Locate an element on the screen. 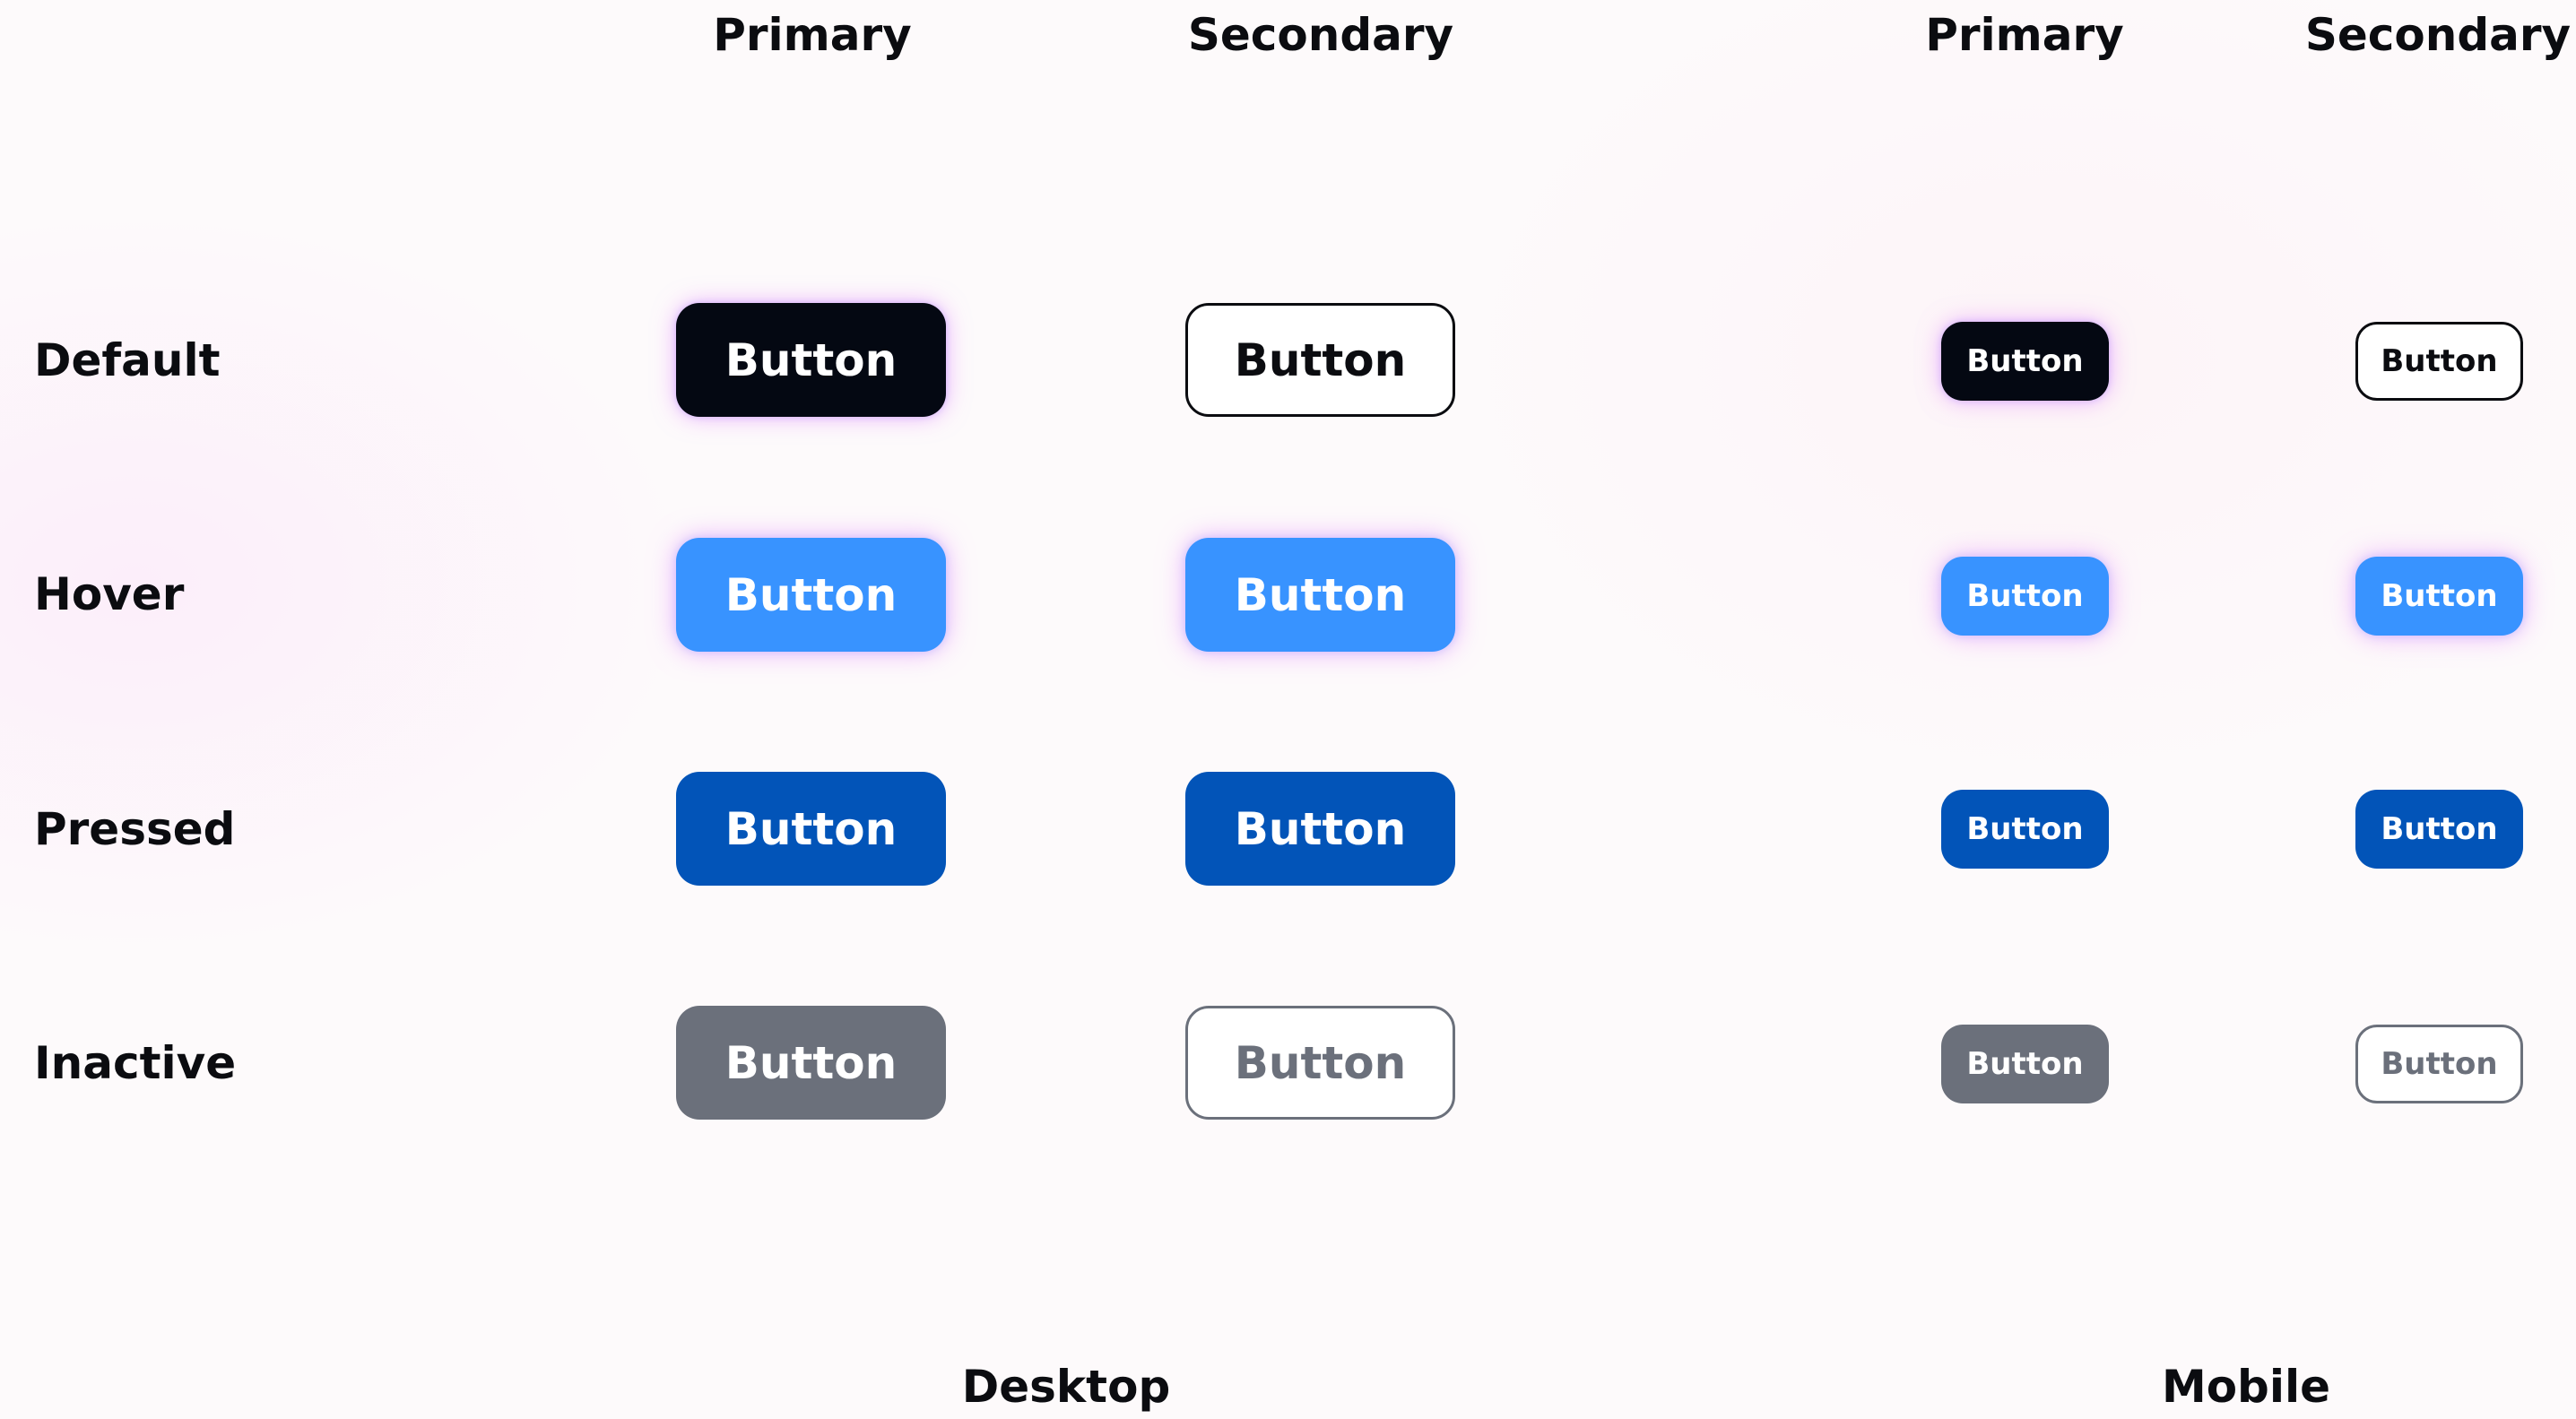 This screenshot has width=2576, height=1419. desktop-section-label: Desktop is located at coordinates (1066, 1387).